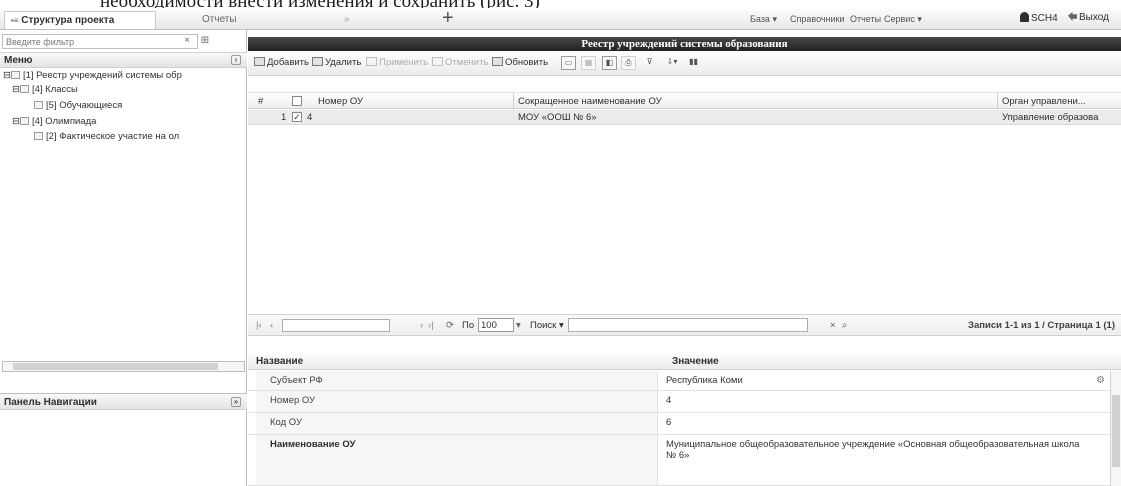  Describe the element at coordinates (371, 61) in the screenshot. I see `apply-icon` at that location.